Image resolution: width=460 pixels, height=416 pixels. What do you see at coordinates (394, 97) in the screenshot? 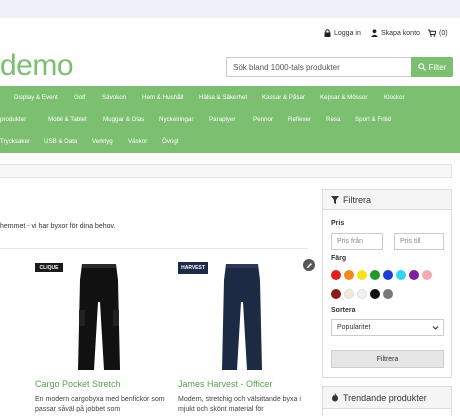
I see `category-link: Klockor` at bounding box center [394, 97].